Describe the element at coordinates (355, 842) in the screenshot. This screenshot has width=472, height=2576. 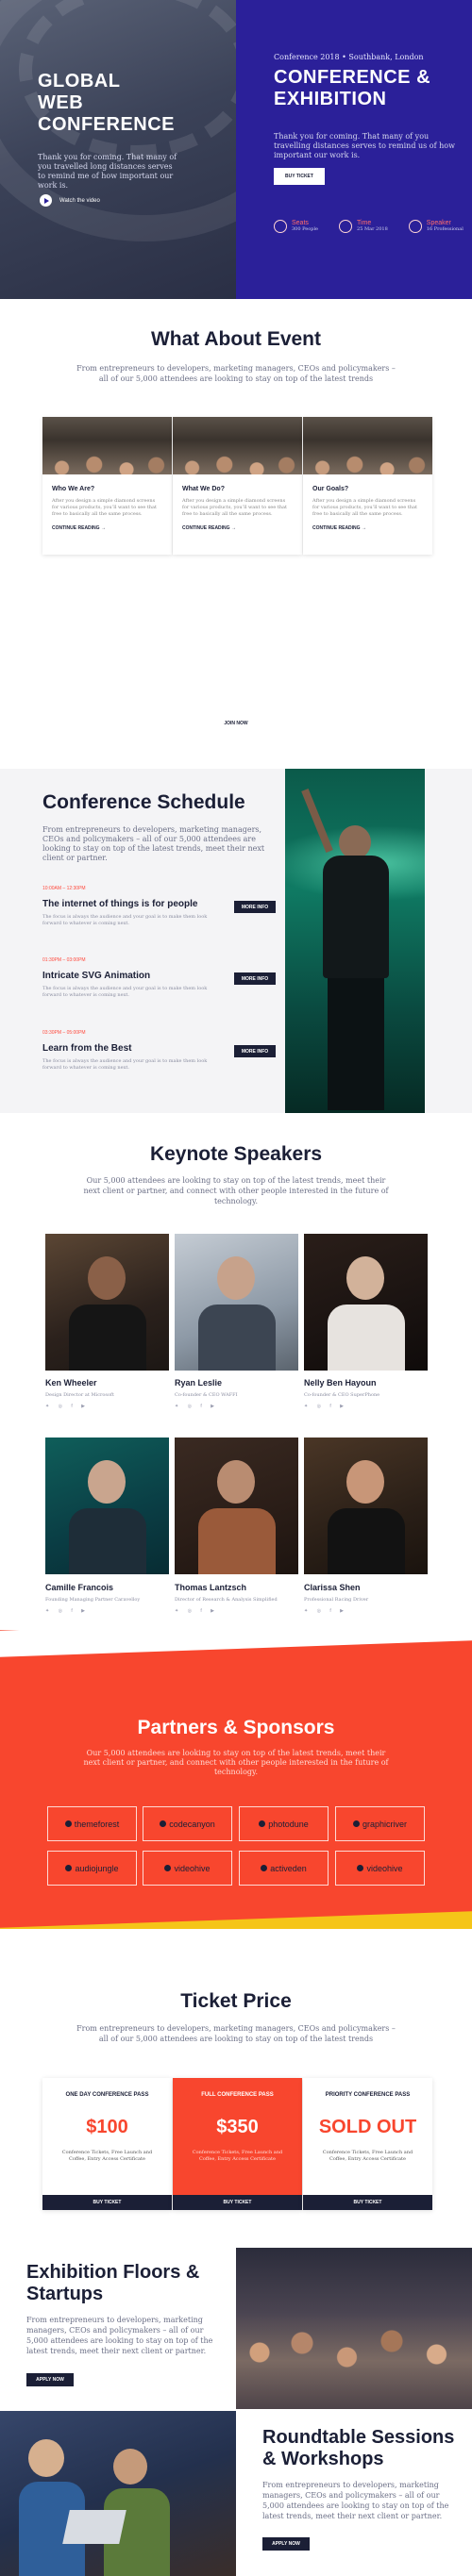
I see `performer-head` at that location.